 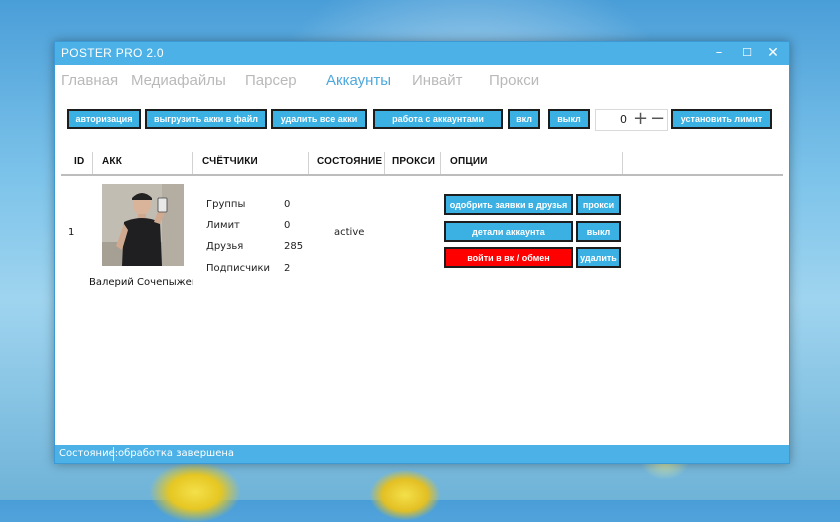 I want to click on disable-button: выкл, so click(x=569, y=119).